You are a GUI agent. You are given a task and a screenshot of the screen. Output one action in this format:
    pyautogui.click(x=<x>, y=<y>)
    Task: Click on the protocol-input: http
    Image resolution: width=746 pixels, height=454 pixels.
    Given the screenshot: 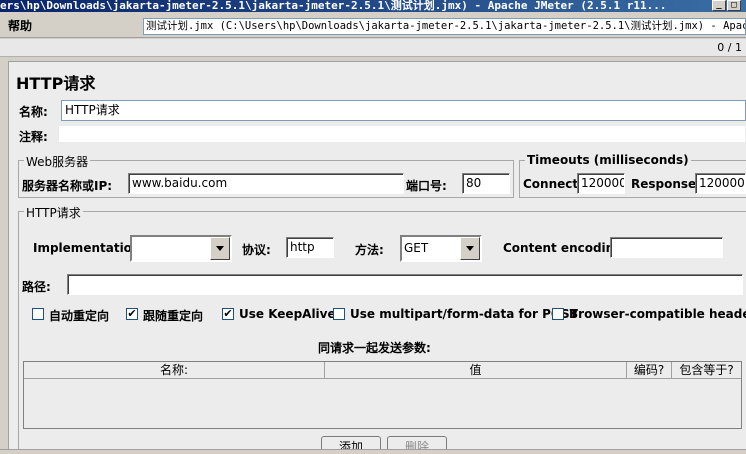 What is the action you would take?
    pyautogui.click(x=310, y=247)
    